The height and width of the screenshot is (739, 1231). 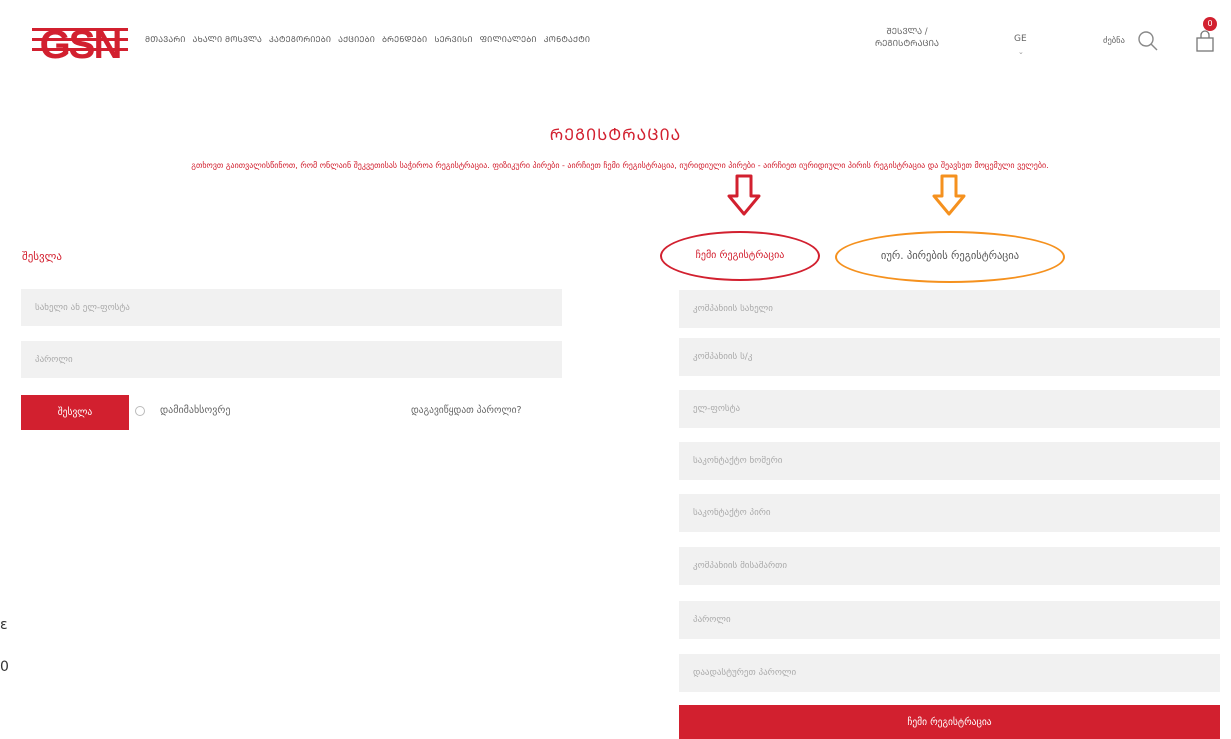 I want to click on gsn-logo: GSN, so click(x=80, y=42).